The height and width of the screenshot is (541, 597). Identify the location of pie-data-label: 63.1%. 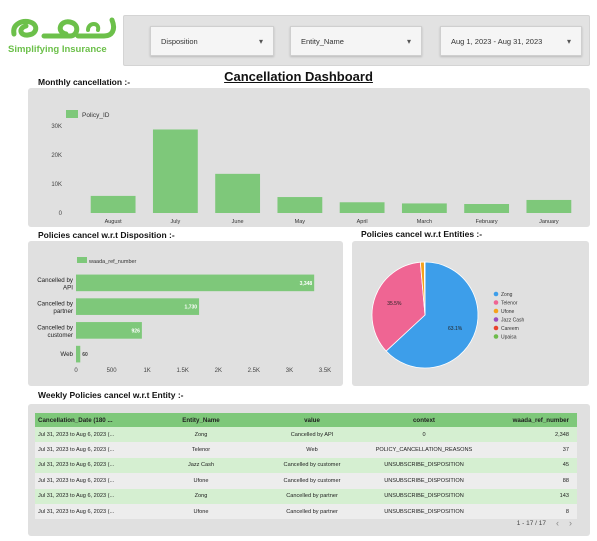
(455, 329).